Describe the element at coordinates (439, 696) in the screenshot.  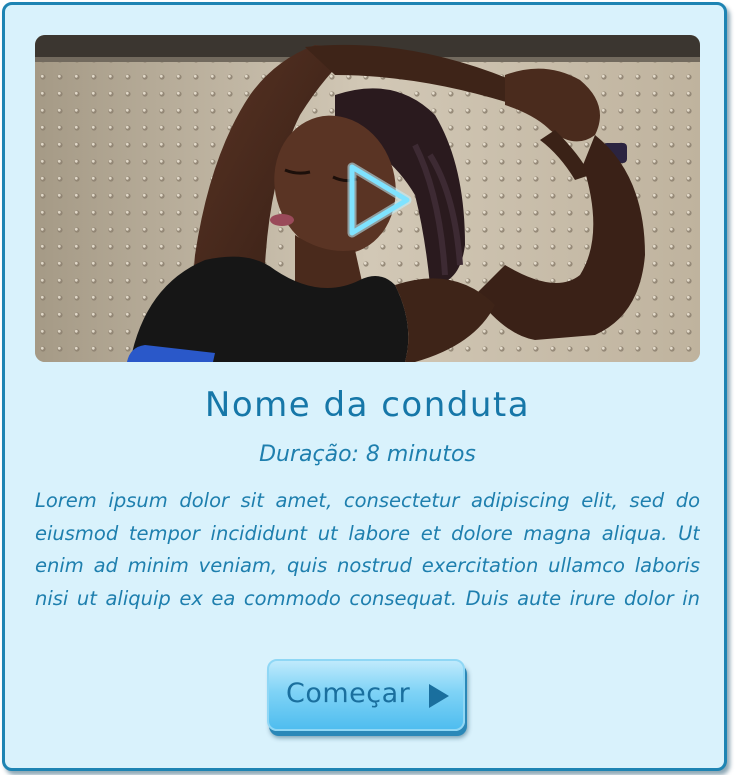
I see `play-arrow-icon` at that location.